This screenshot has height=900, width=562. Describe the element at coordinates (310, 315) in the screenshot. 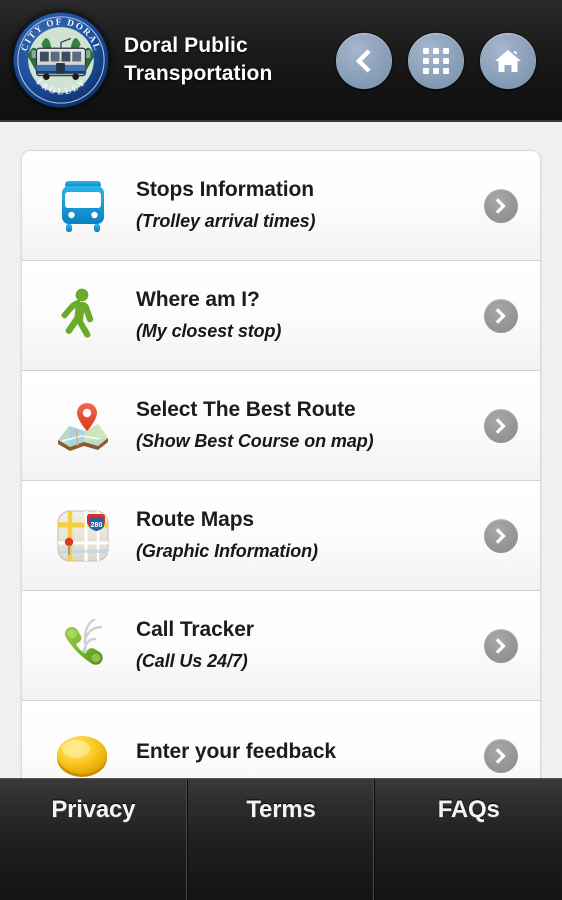

I see `menu-item-text: Where am I? (My closest stop)` at that location.